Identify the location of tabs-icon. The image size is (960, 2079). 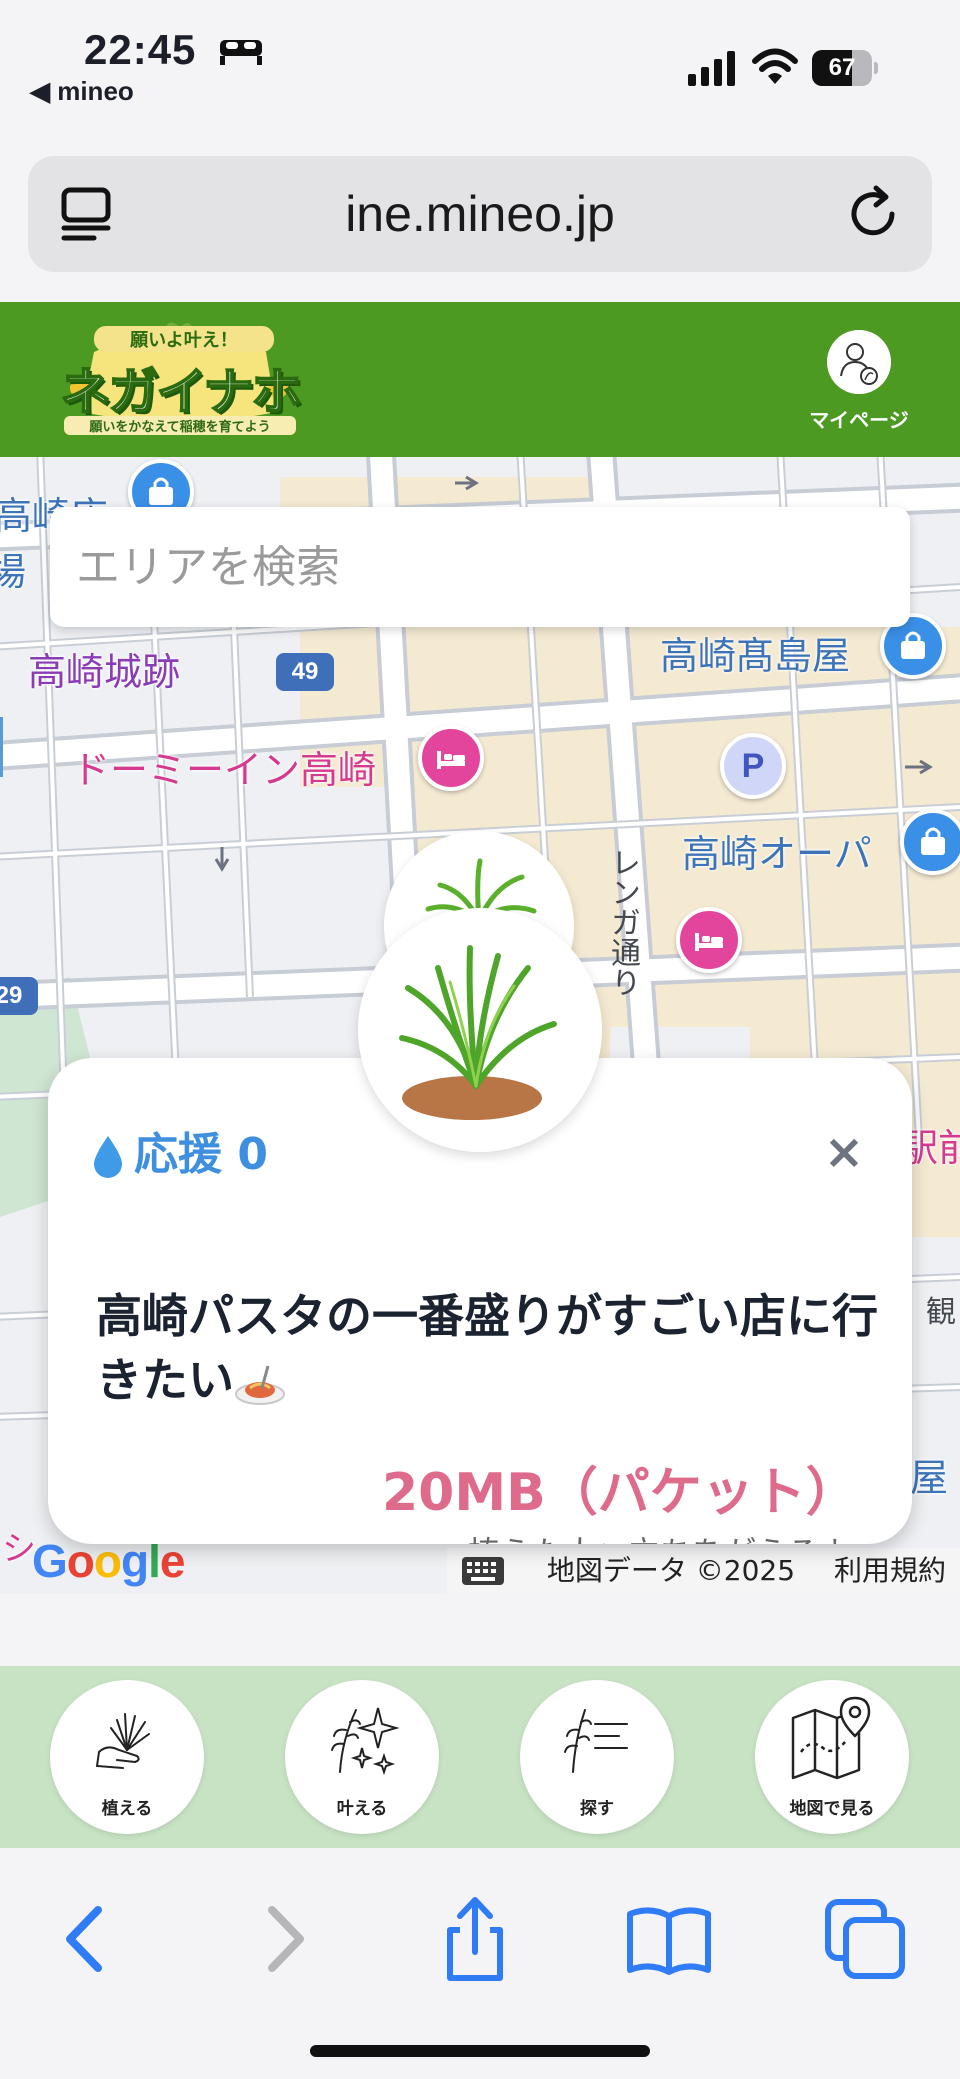
(865, 1939).